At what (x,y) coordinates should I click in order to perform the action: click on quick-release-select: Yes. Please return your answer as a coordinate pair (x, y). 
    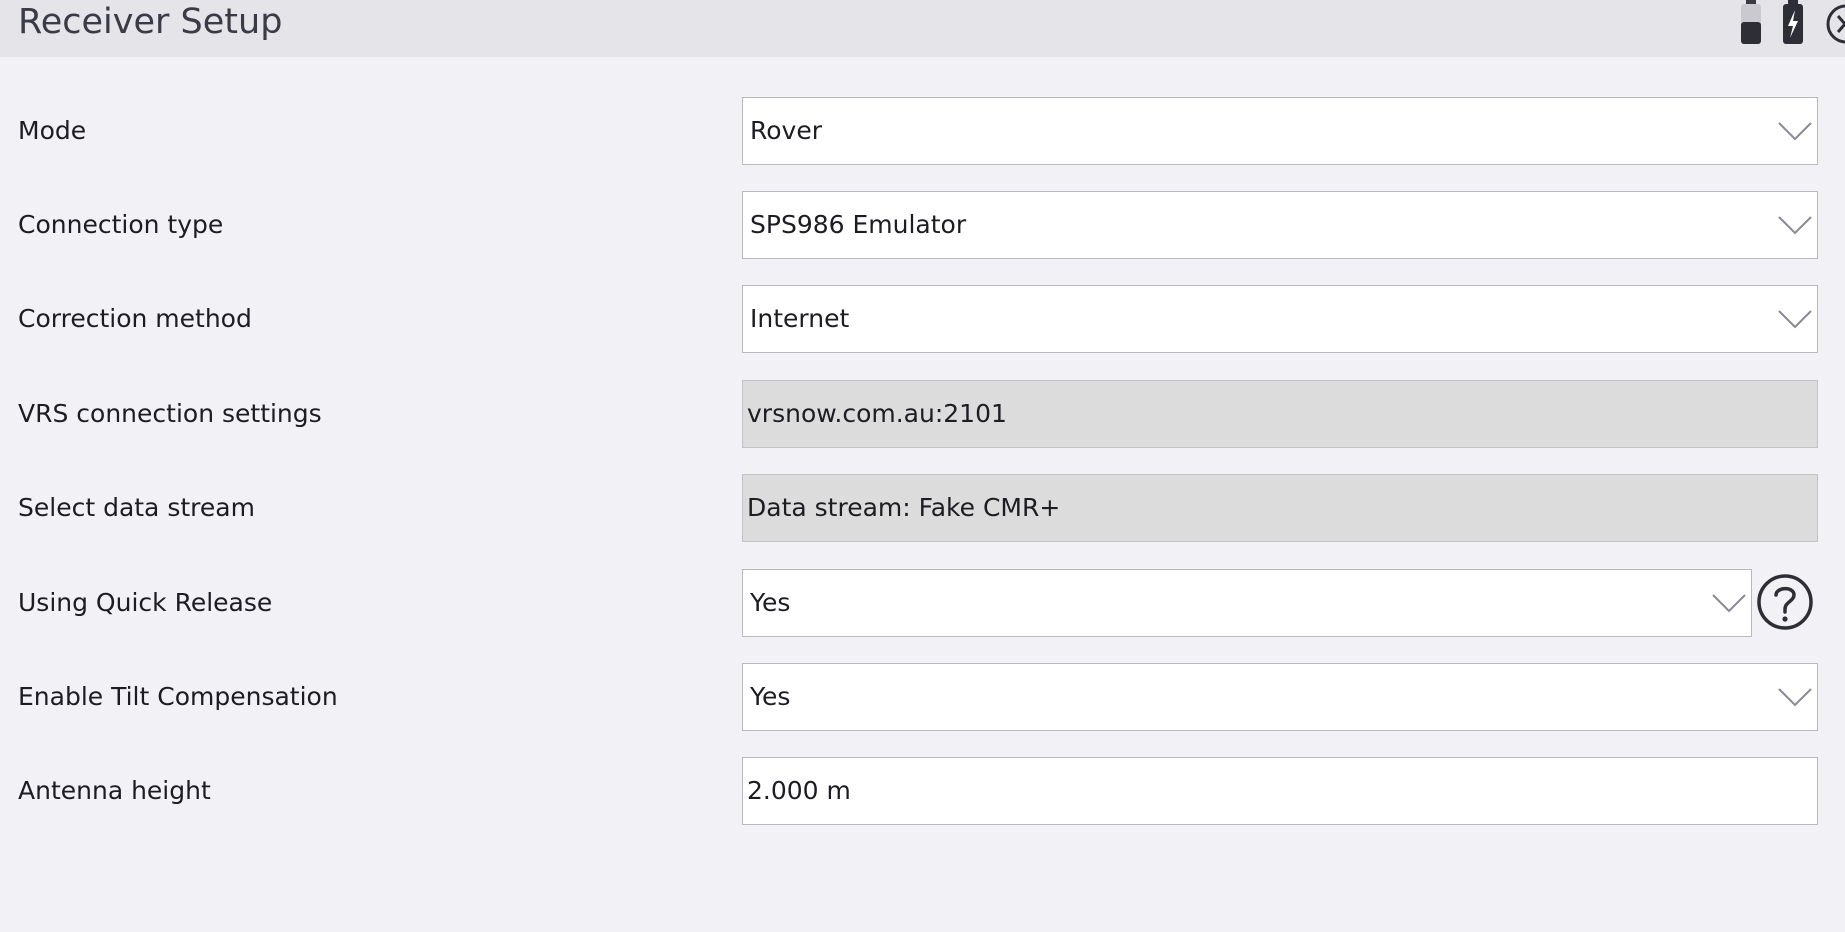
    Looking at the image, I should click on (1247, 603).